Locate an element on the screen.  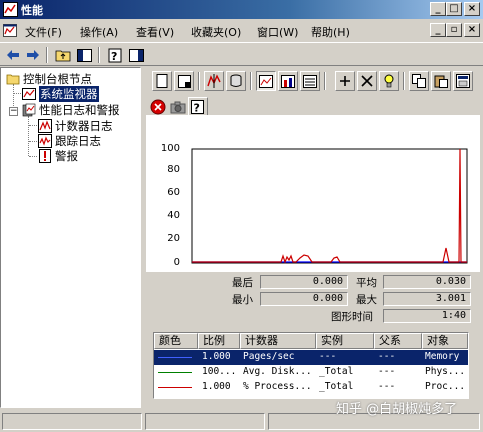
new-counter-set-button is located at coordinates (162, 81).